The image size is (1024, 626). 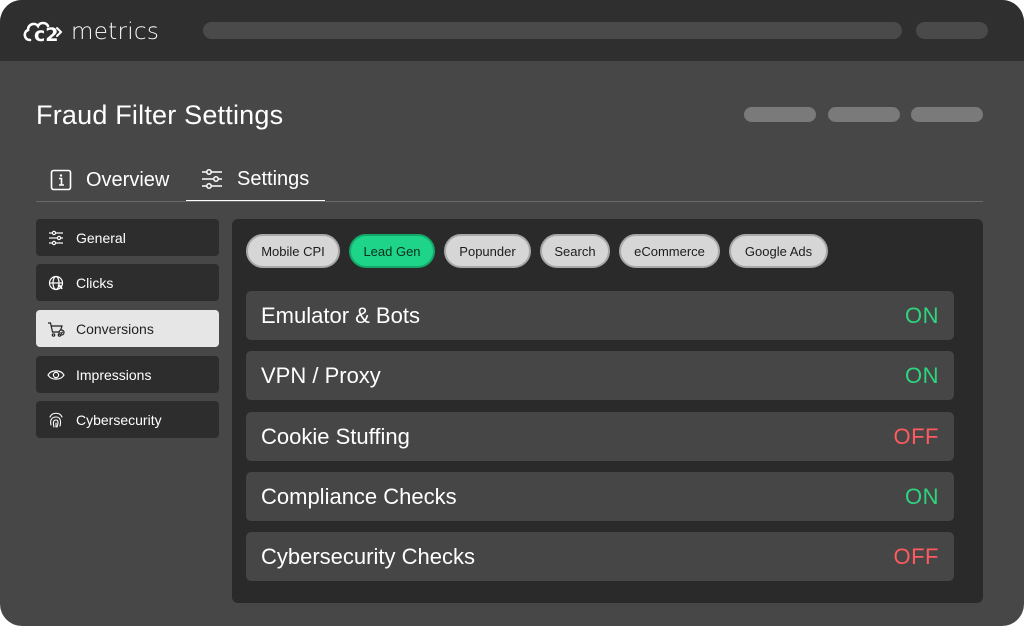 I want to click on tab-overview: Overview, so click(x=109, y=180).